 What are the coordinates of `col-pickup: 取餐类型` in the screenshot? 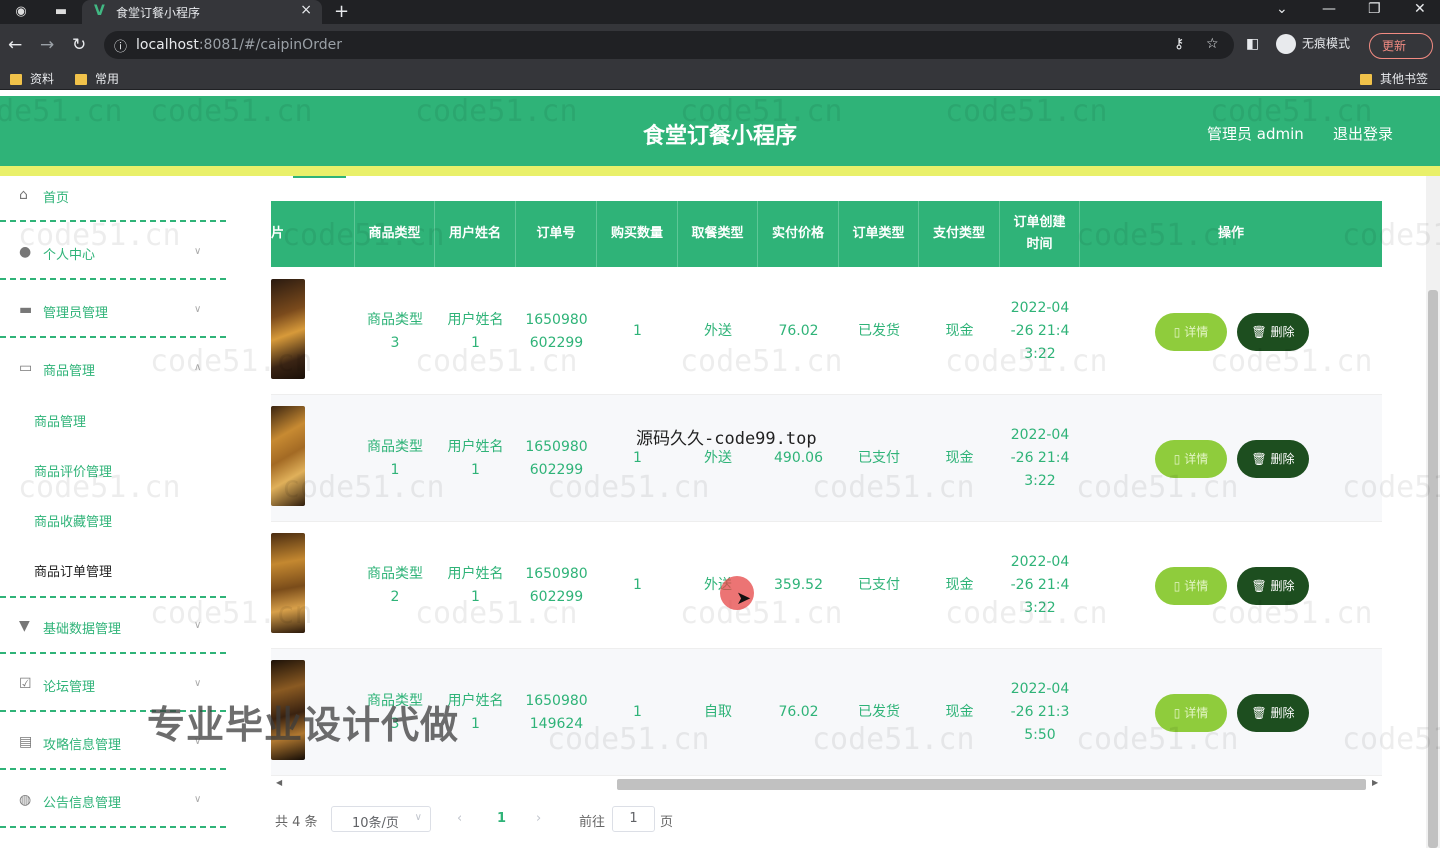 It's located at (718, 234).